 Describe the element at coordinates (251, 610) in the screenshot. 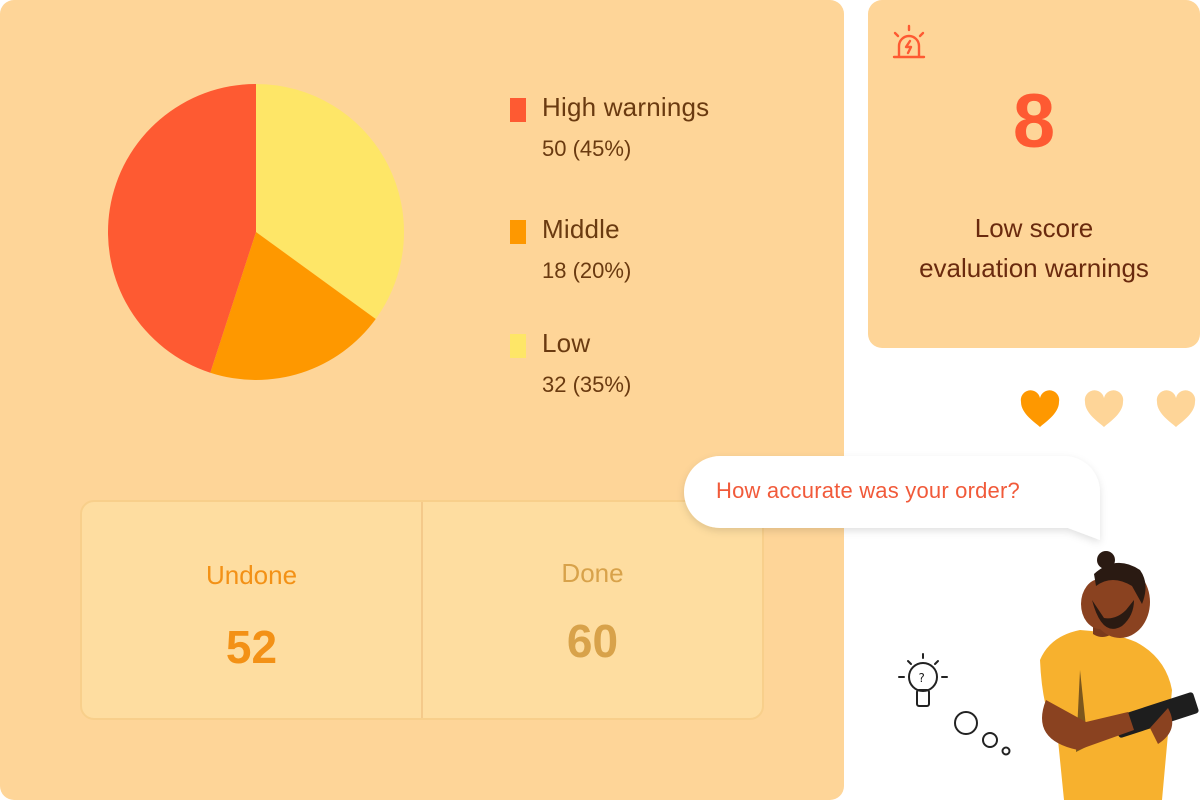

I see `undone-stat: Undone 52` at that location.